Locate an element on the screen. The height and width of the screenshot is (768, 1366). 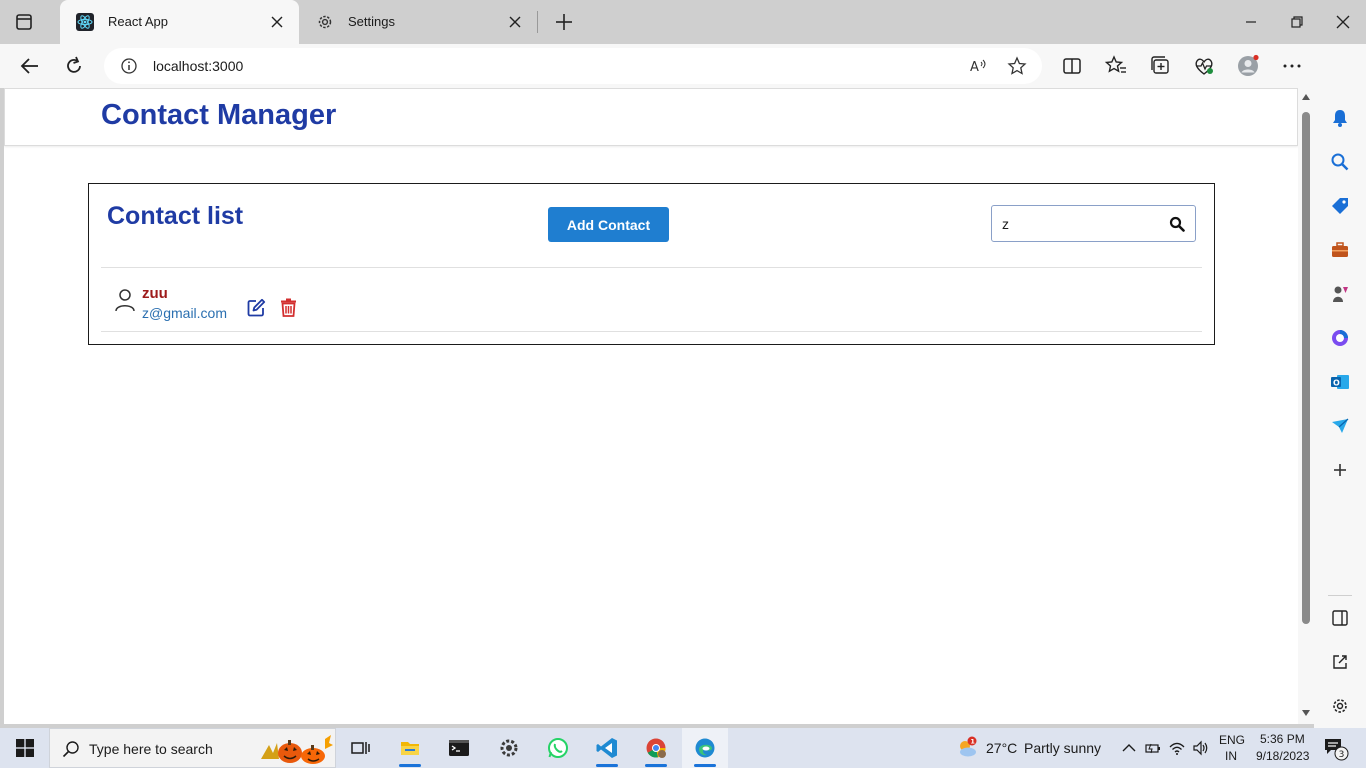
whatsapp-button is located at coordinates (558, 748).